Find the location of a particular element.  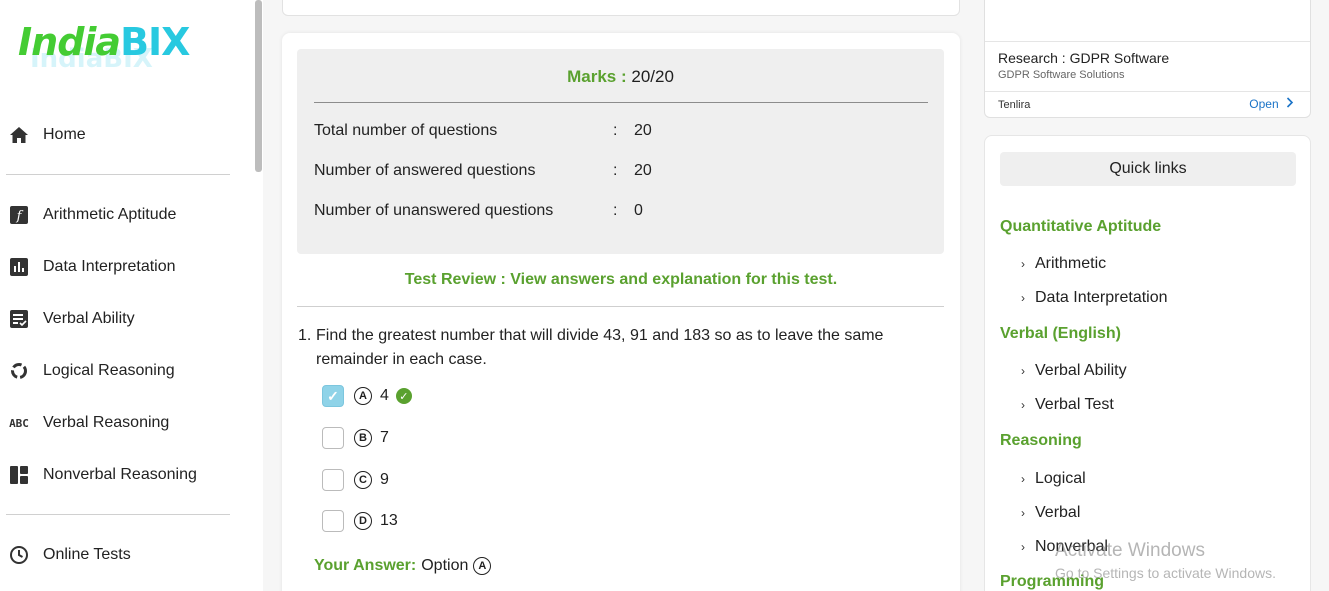

sidebar-item-label: Home is located at coordinates (64, 134).